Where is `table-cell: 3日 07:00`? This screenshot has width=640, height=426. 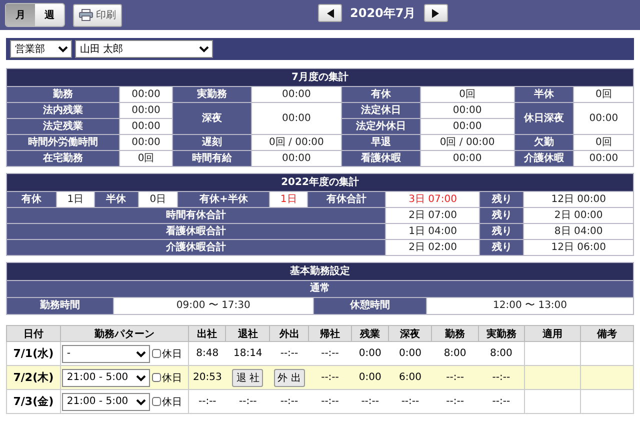
table-cell: 3日 07:00 is located at coordinates (433, 200).